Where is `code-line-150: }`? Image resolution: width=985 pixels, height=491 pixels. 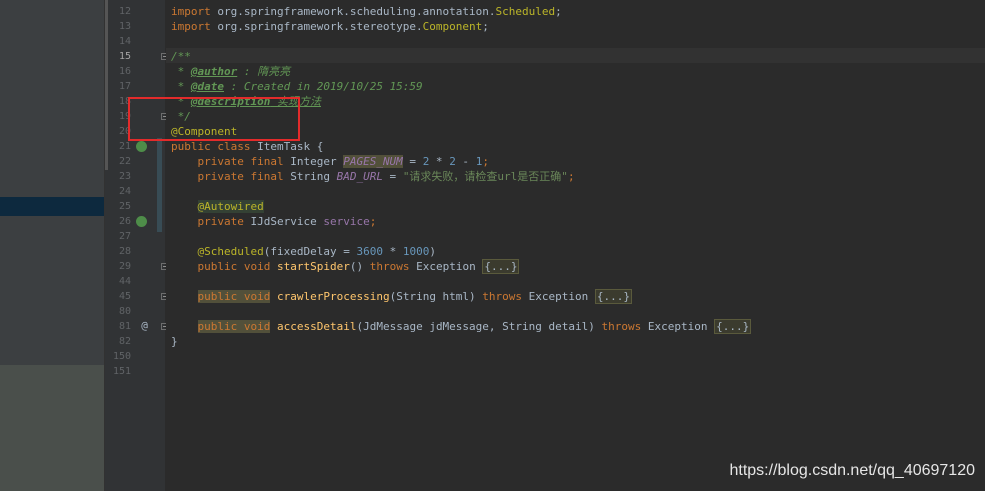 code-line-150: } is located at coordinates (174, 341).